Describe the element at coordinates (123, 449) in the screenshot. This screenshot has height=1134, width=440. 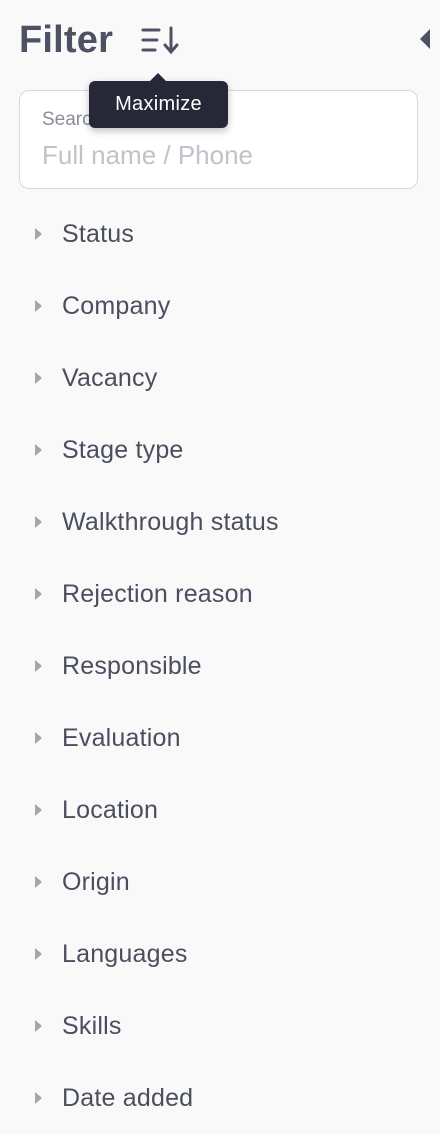
I see `filter-item-label: Stage type` at that location.